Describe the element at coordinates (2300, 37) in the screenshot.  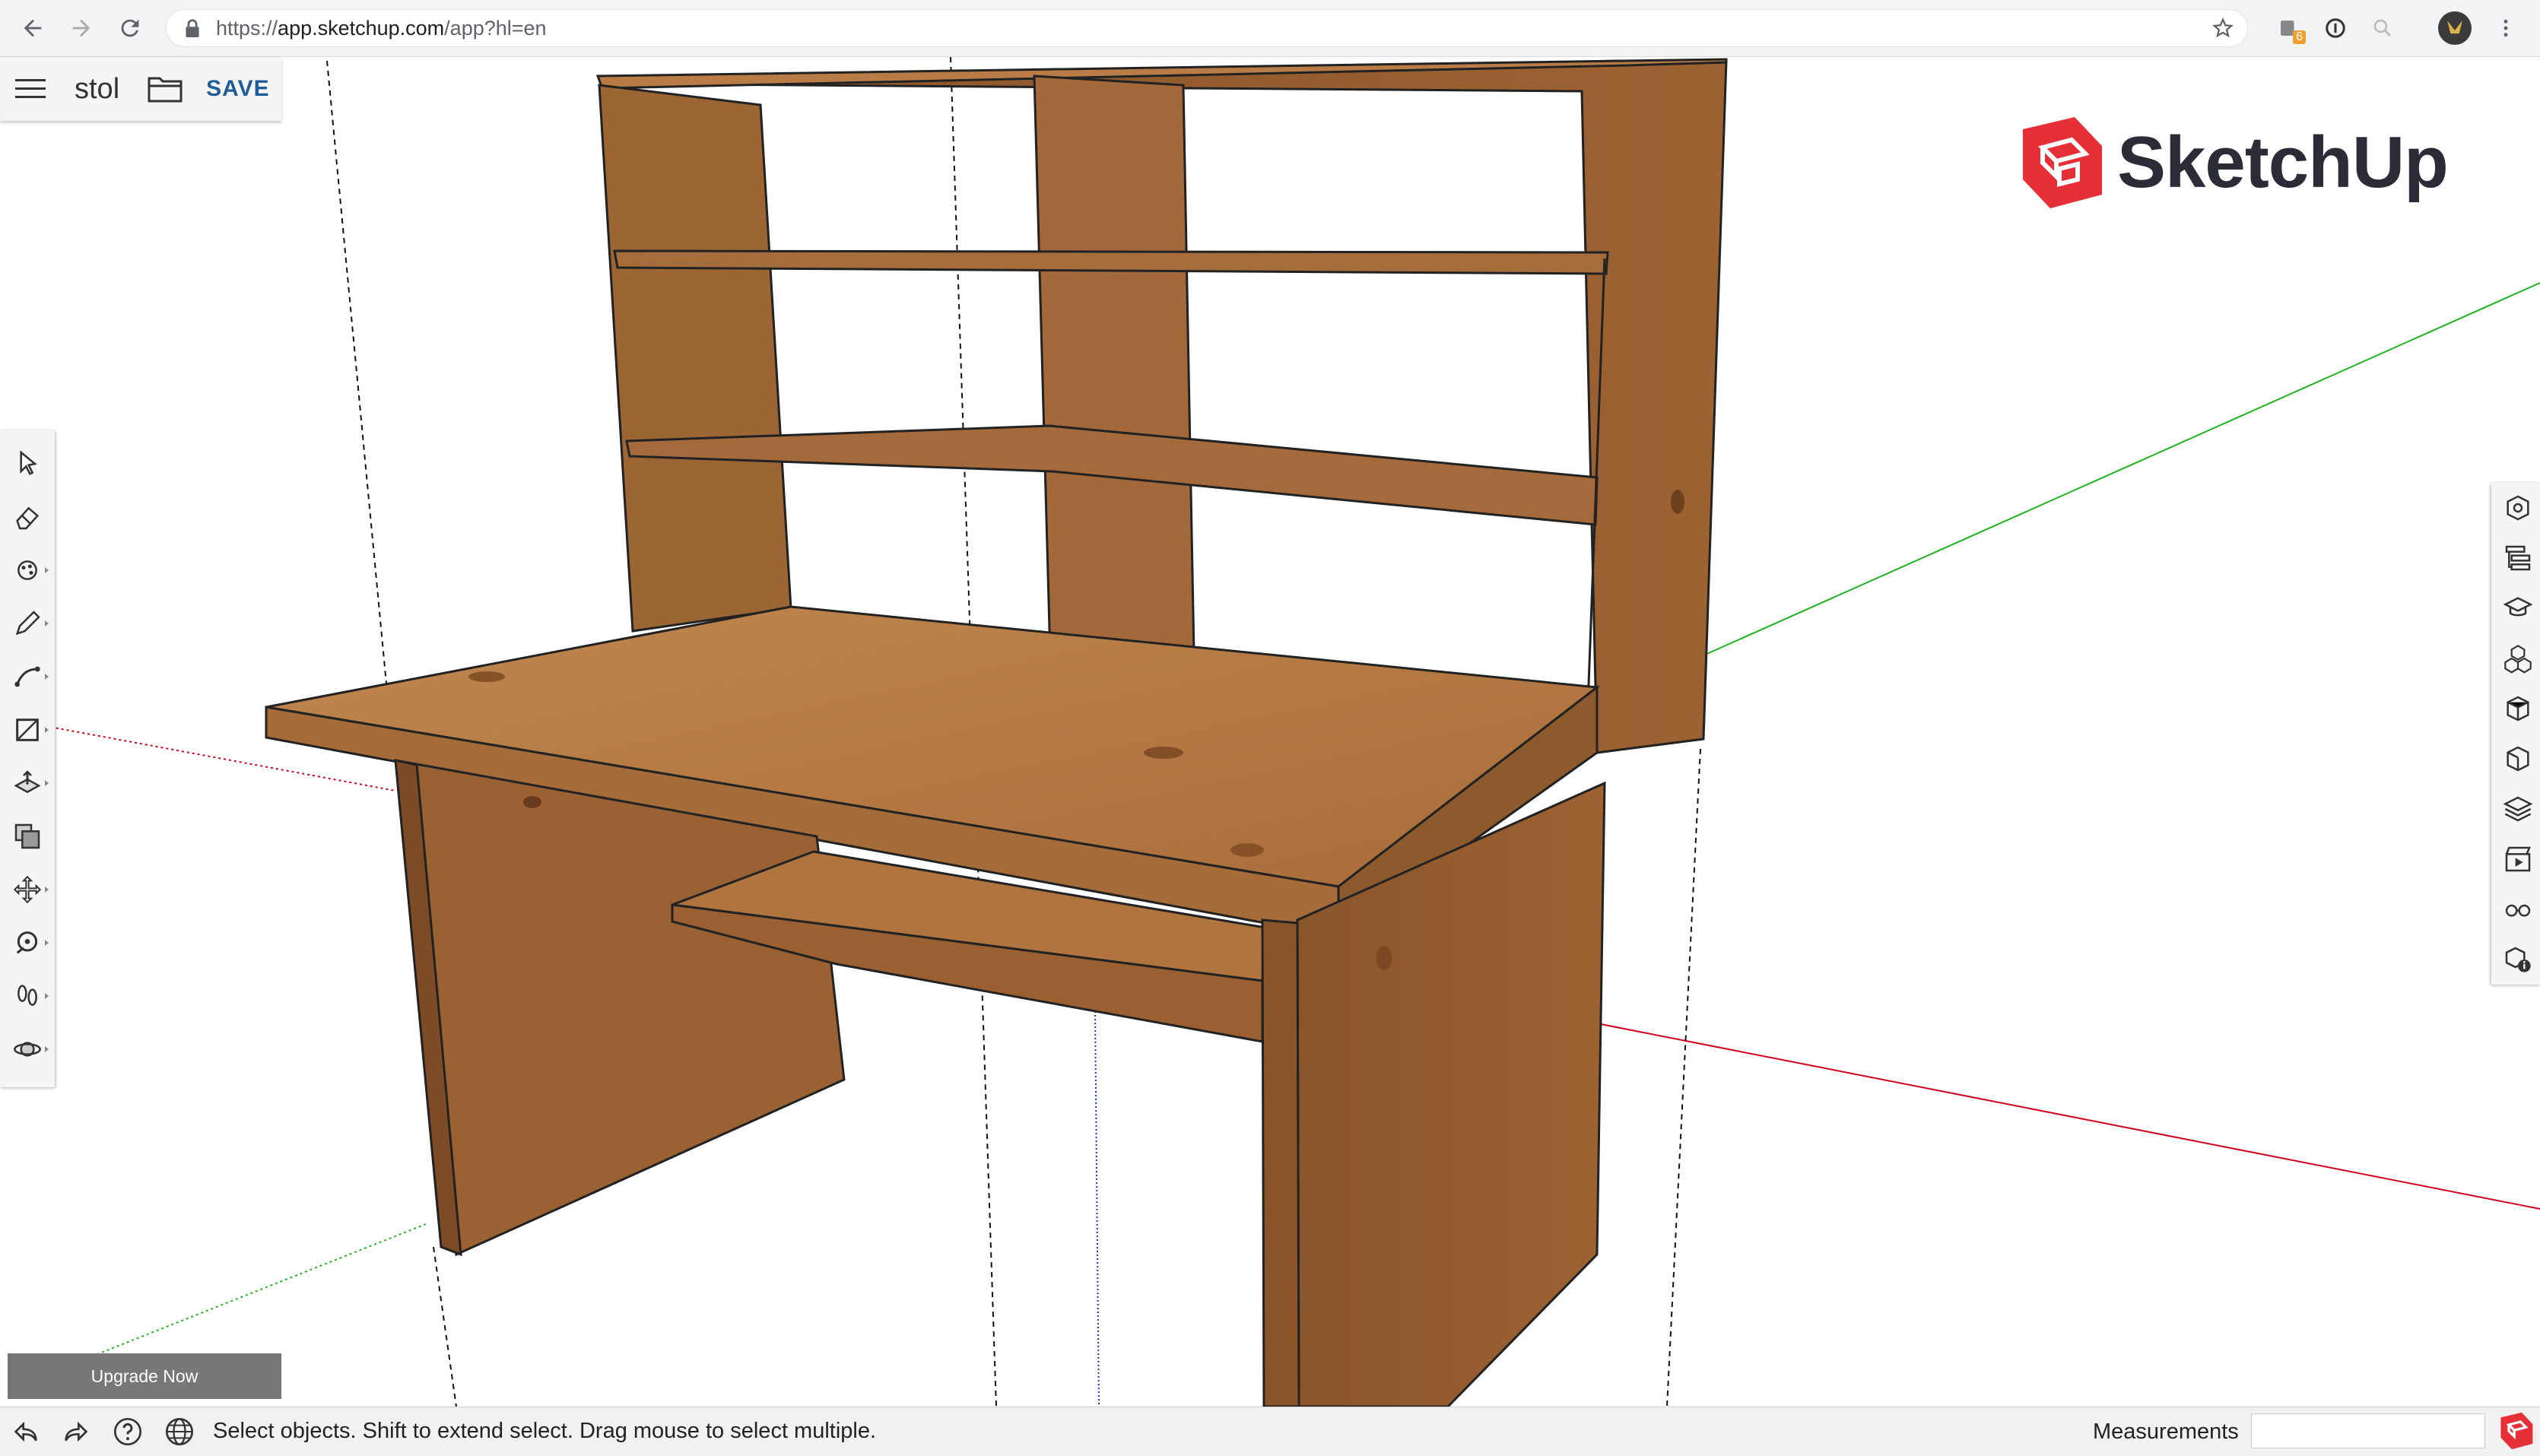
I see `extension-badge-count: 6` at that location.